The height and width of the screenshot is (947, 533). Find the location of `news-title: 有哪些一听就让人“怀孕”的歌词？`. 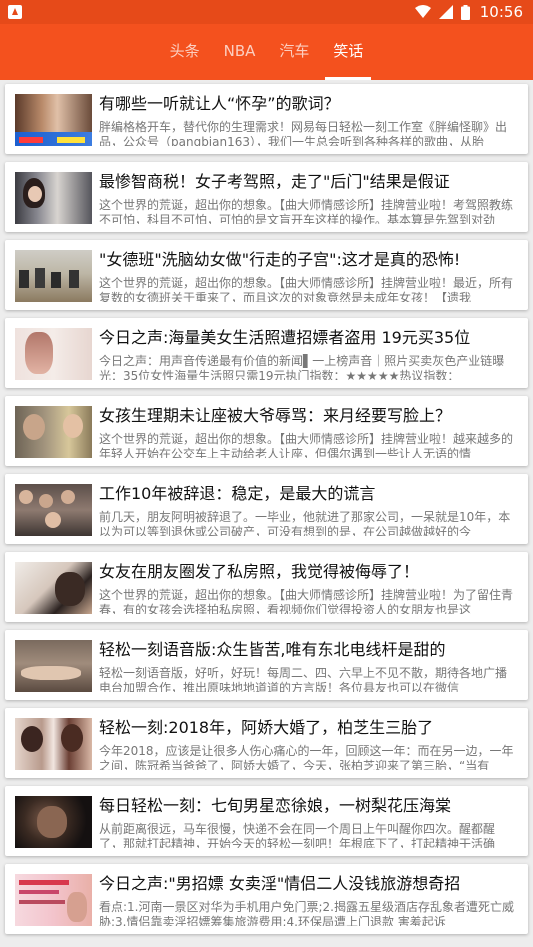

news-title: 有哪些一听就让人“怀孕”的歌词？ is located at coordinates (219, 103).